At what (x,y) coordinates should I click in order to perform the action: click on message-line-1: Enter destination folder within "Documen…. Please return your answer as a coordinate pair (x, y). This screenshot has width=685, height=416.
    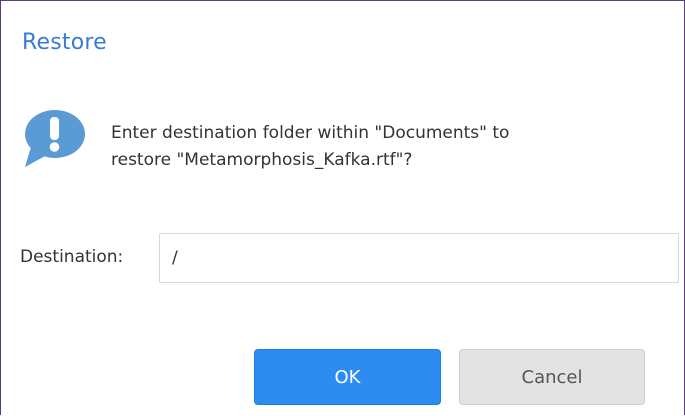
    Looking at the image, I should click on (310, 133).